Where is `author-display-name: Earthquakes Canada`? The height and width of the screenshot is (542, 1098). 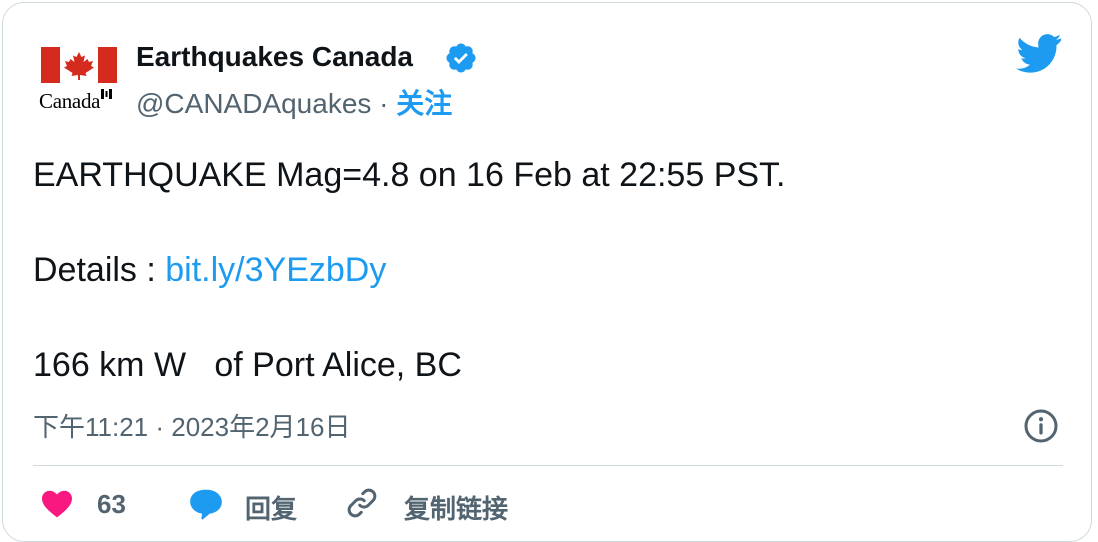
author-display-name: Earthquakes Canada is located at coordinates (274, 57).